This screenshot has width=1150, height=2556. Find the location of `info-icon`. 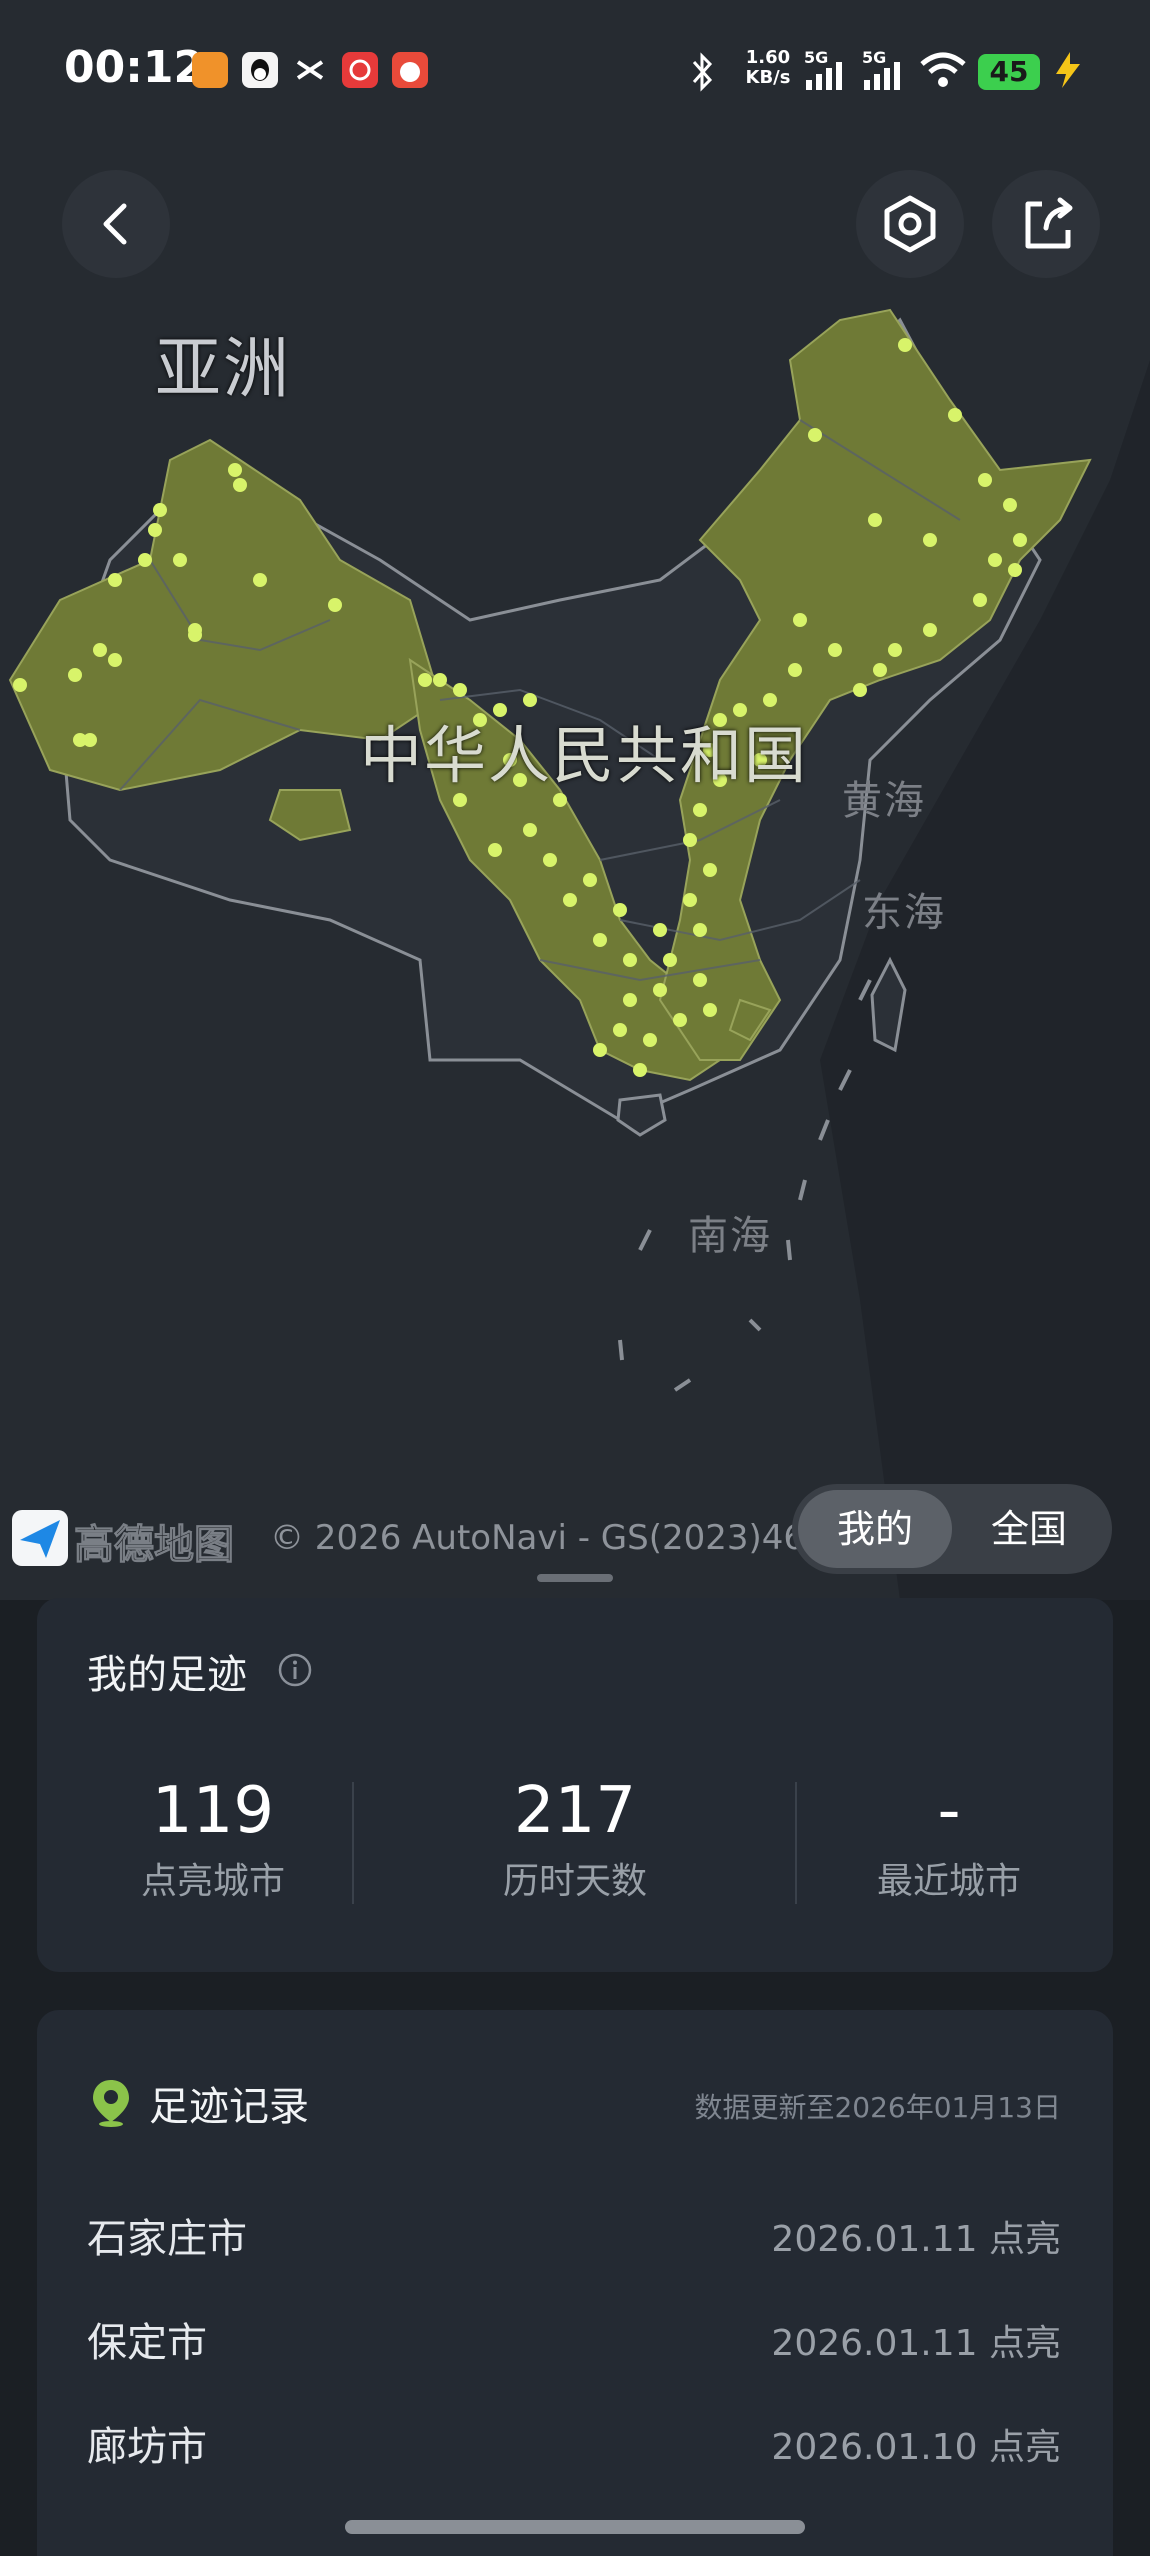

info-icon is located at coordinates (295, 1670).